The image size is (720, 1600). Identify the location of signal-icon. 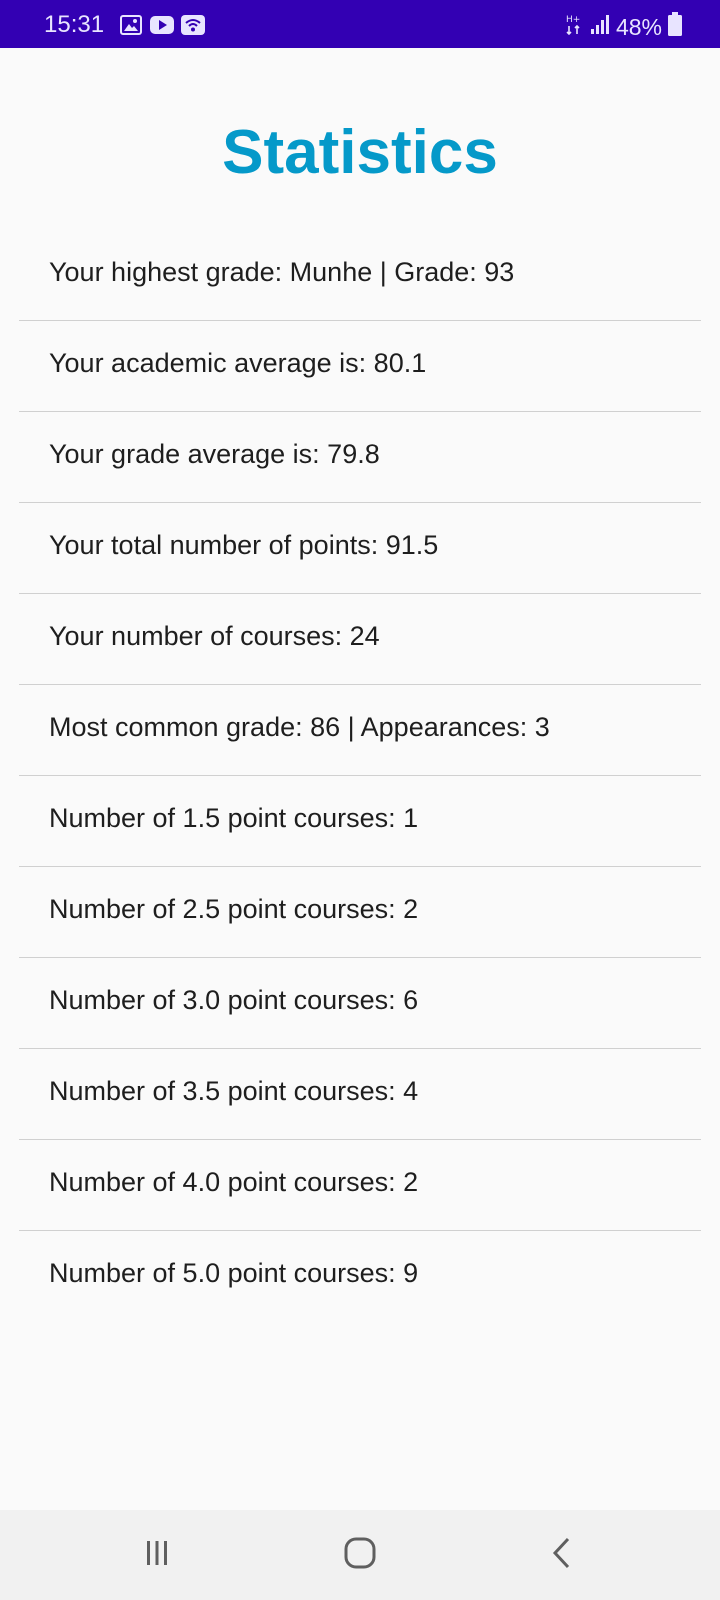
(600, 26).